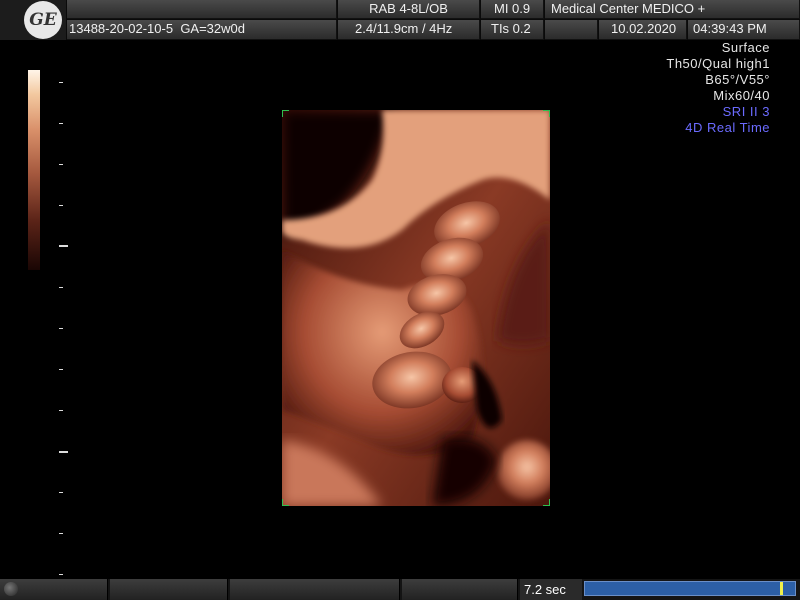 The height and width of the screenshot is (600, 800). What do you see at coordinates (34, 170) in the screenshot?
I see `color-map-bar` at bounding box center [34, 170].